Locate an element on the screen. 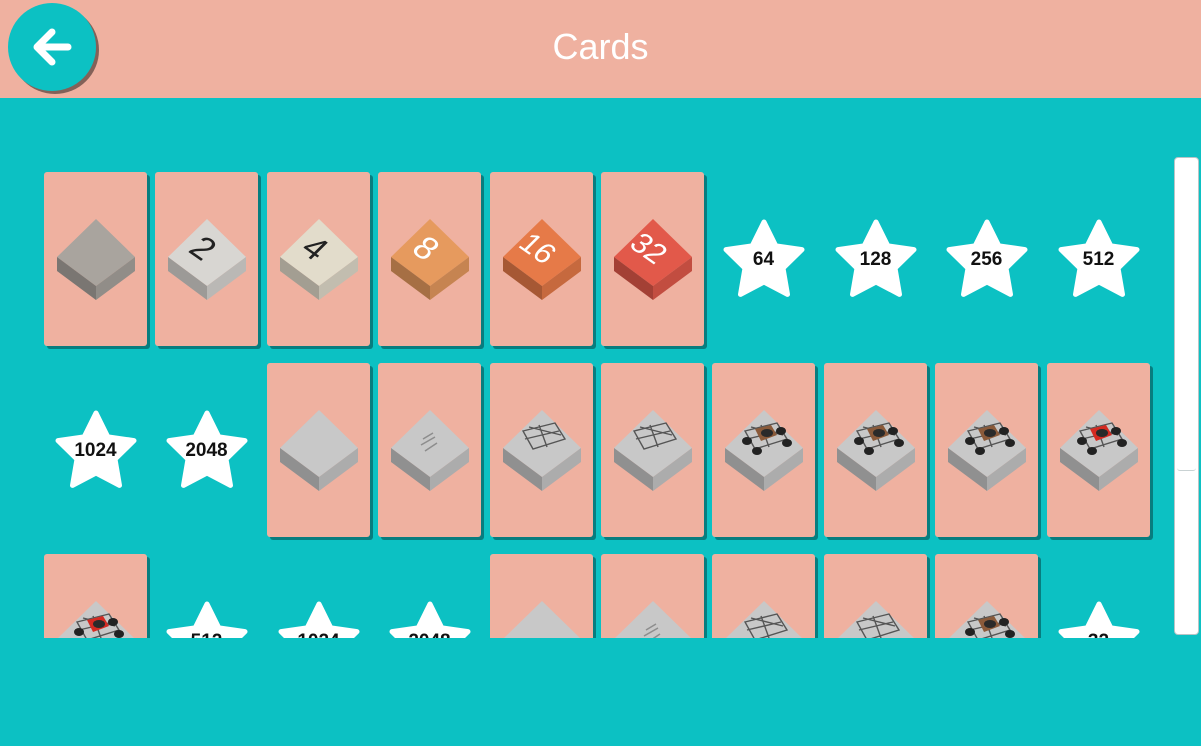 The width and height of the screenshot is (1201, 746). tile-cube-icon: 8 is located at coordinates (429, 259).